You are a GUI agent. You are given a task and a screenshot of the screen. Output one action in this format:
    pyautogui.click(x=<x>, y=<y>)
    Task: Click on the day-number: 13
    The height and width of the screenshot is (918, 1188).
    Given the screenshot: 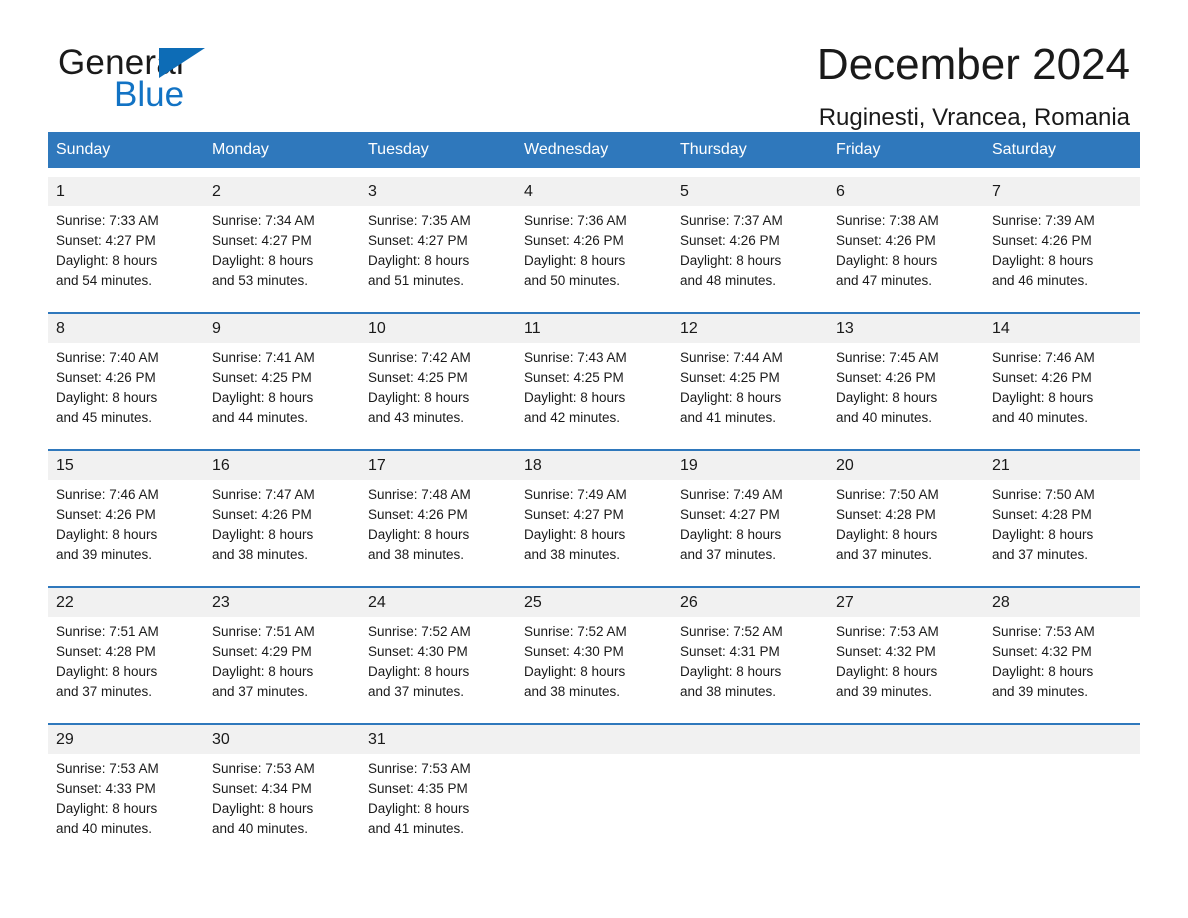 What is the action you would take?
    pyautogui.click(x=906, y=328)
    